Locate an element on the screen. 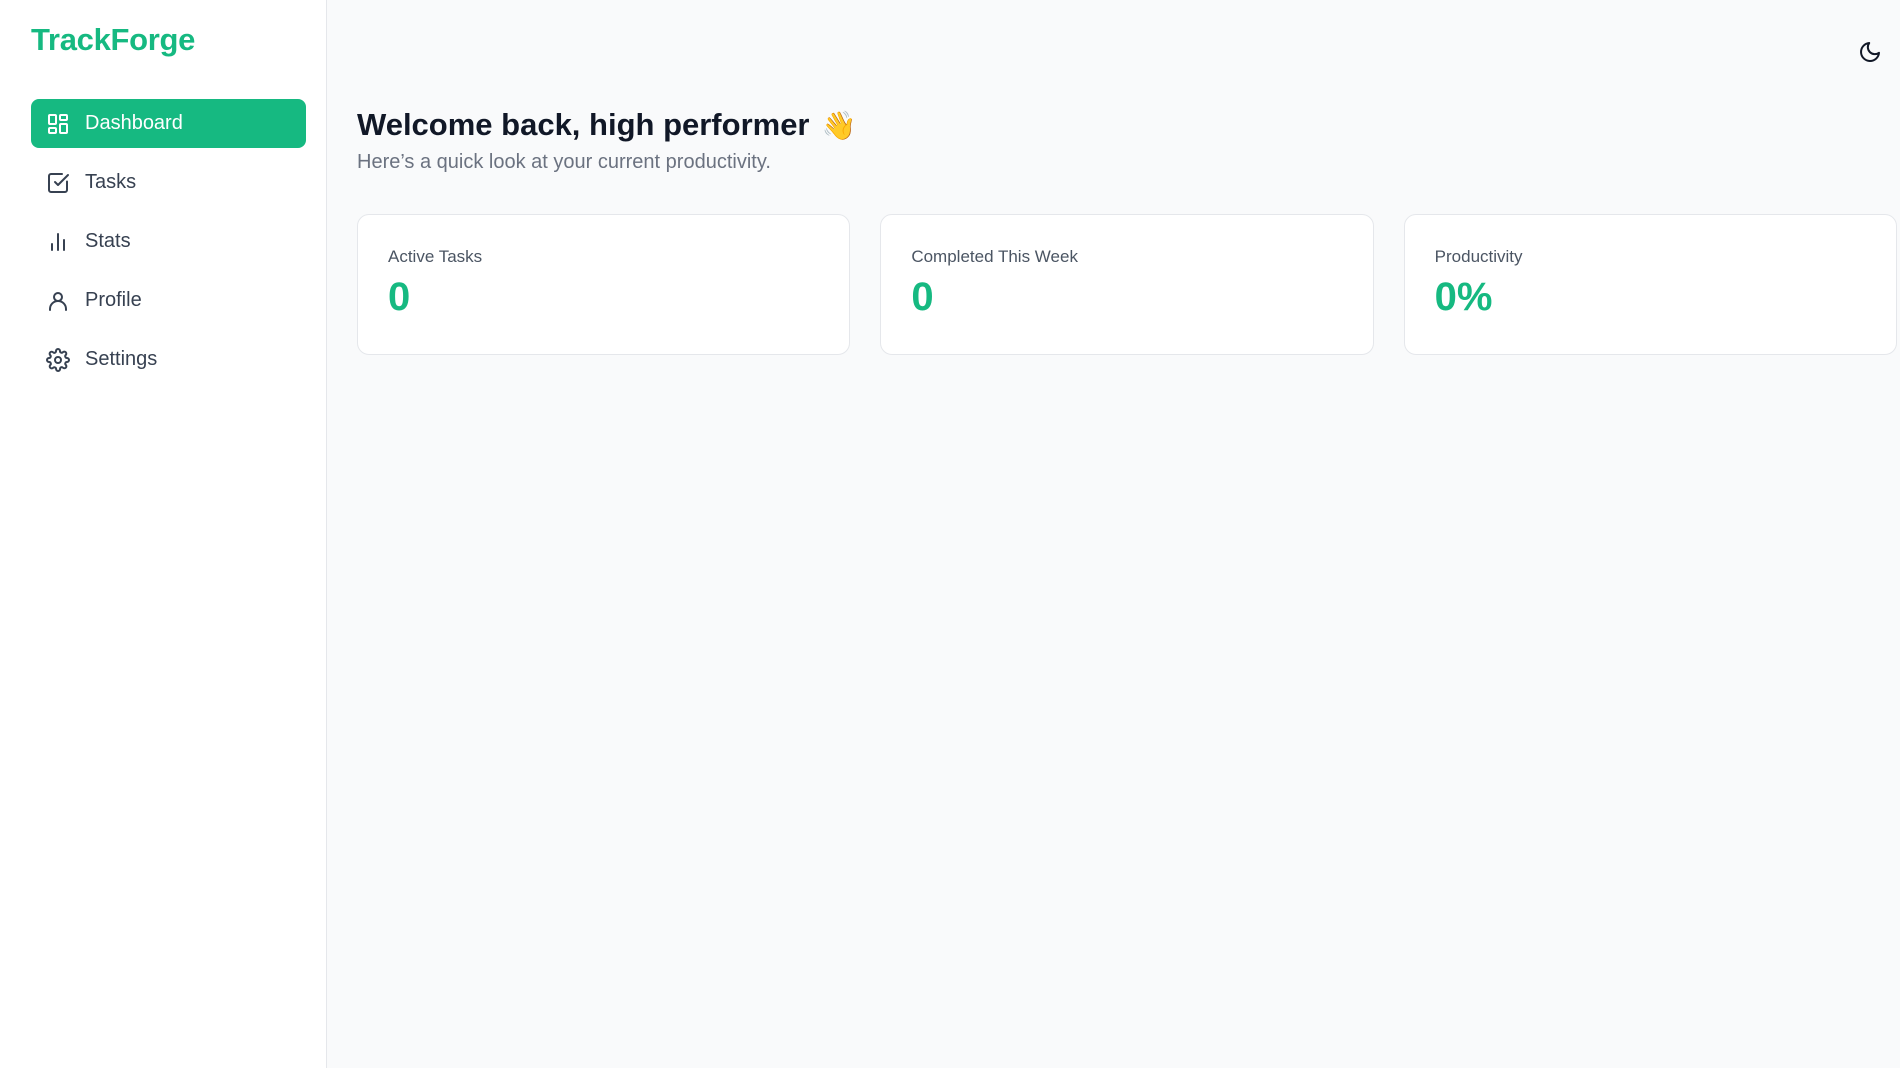 The image size is (1900, 1068). sidebar-item-dashboard: Dashboard is located at coordinates (168, 123).